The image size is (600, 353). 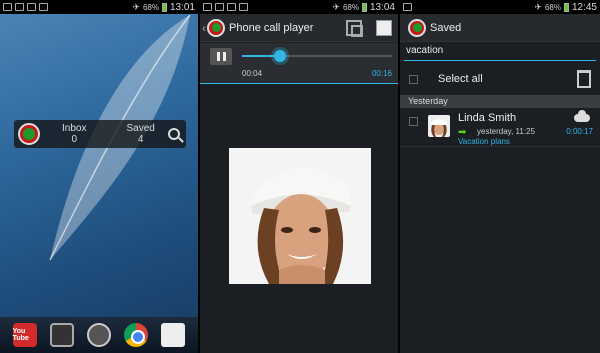 I want to click on trash-icon, so click(x=584, y=79).